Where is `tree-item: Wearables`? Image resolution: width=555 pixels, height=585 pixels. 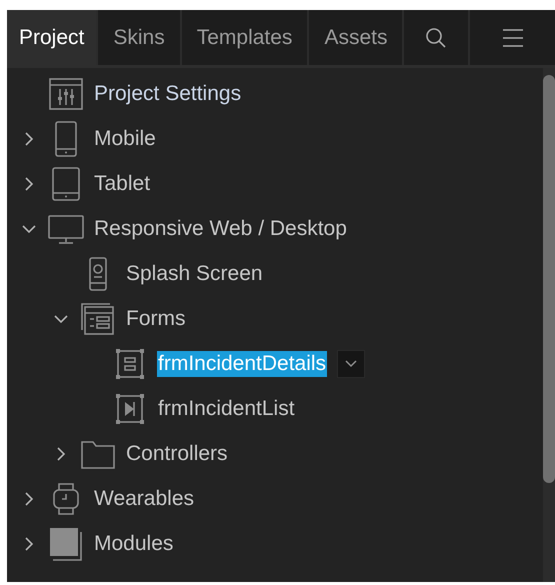 tree-item: Wearables is located at coordinates (144, 499).